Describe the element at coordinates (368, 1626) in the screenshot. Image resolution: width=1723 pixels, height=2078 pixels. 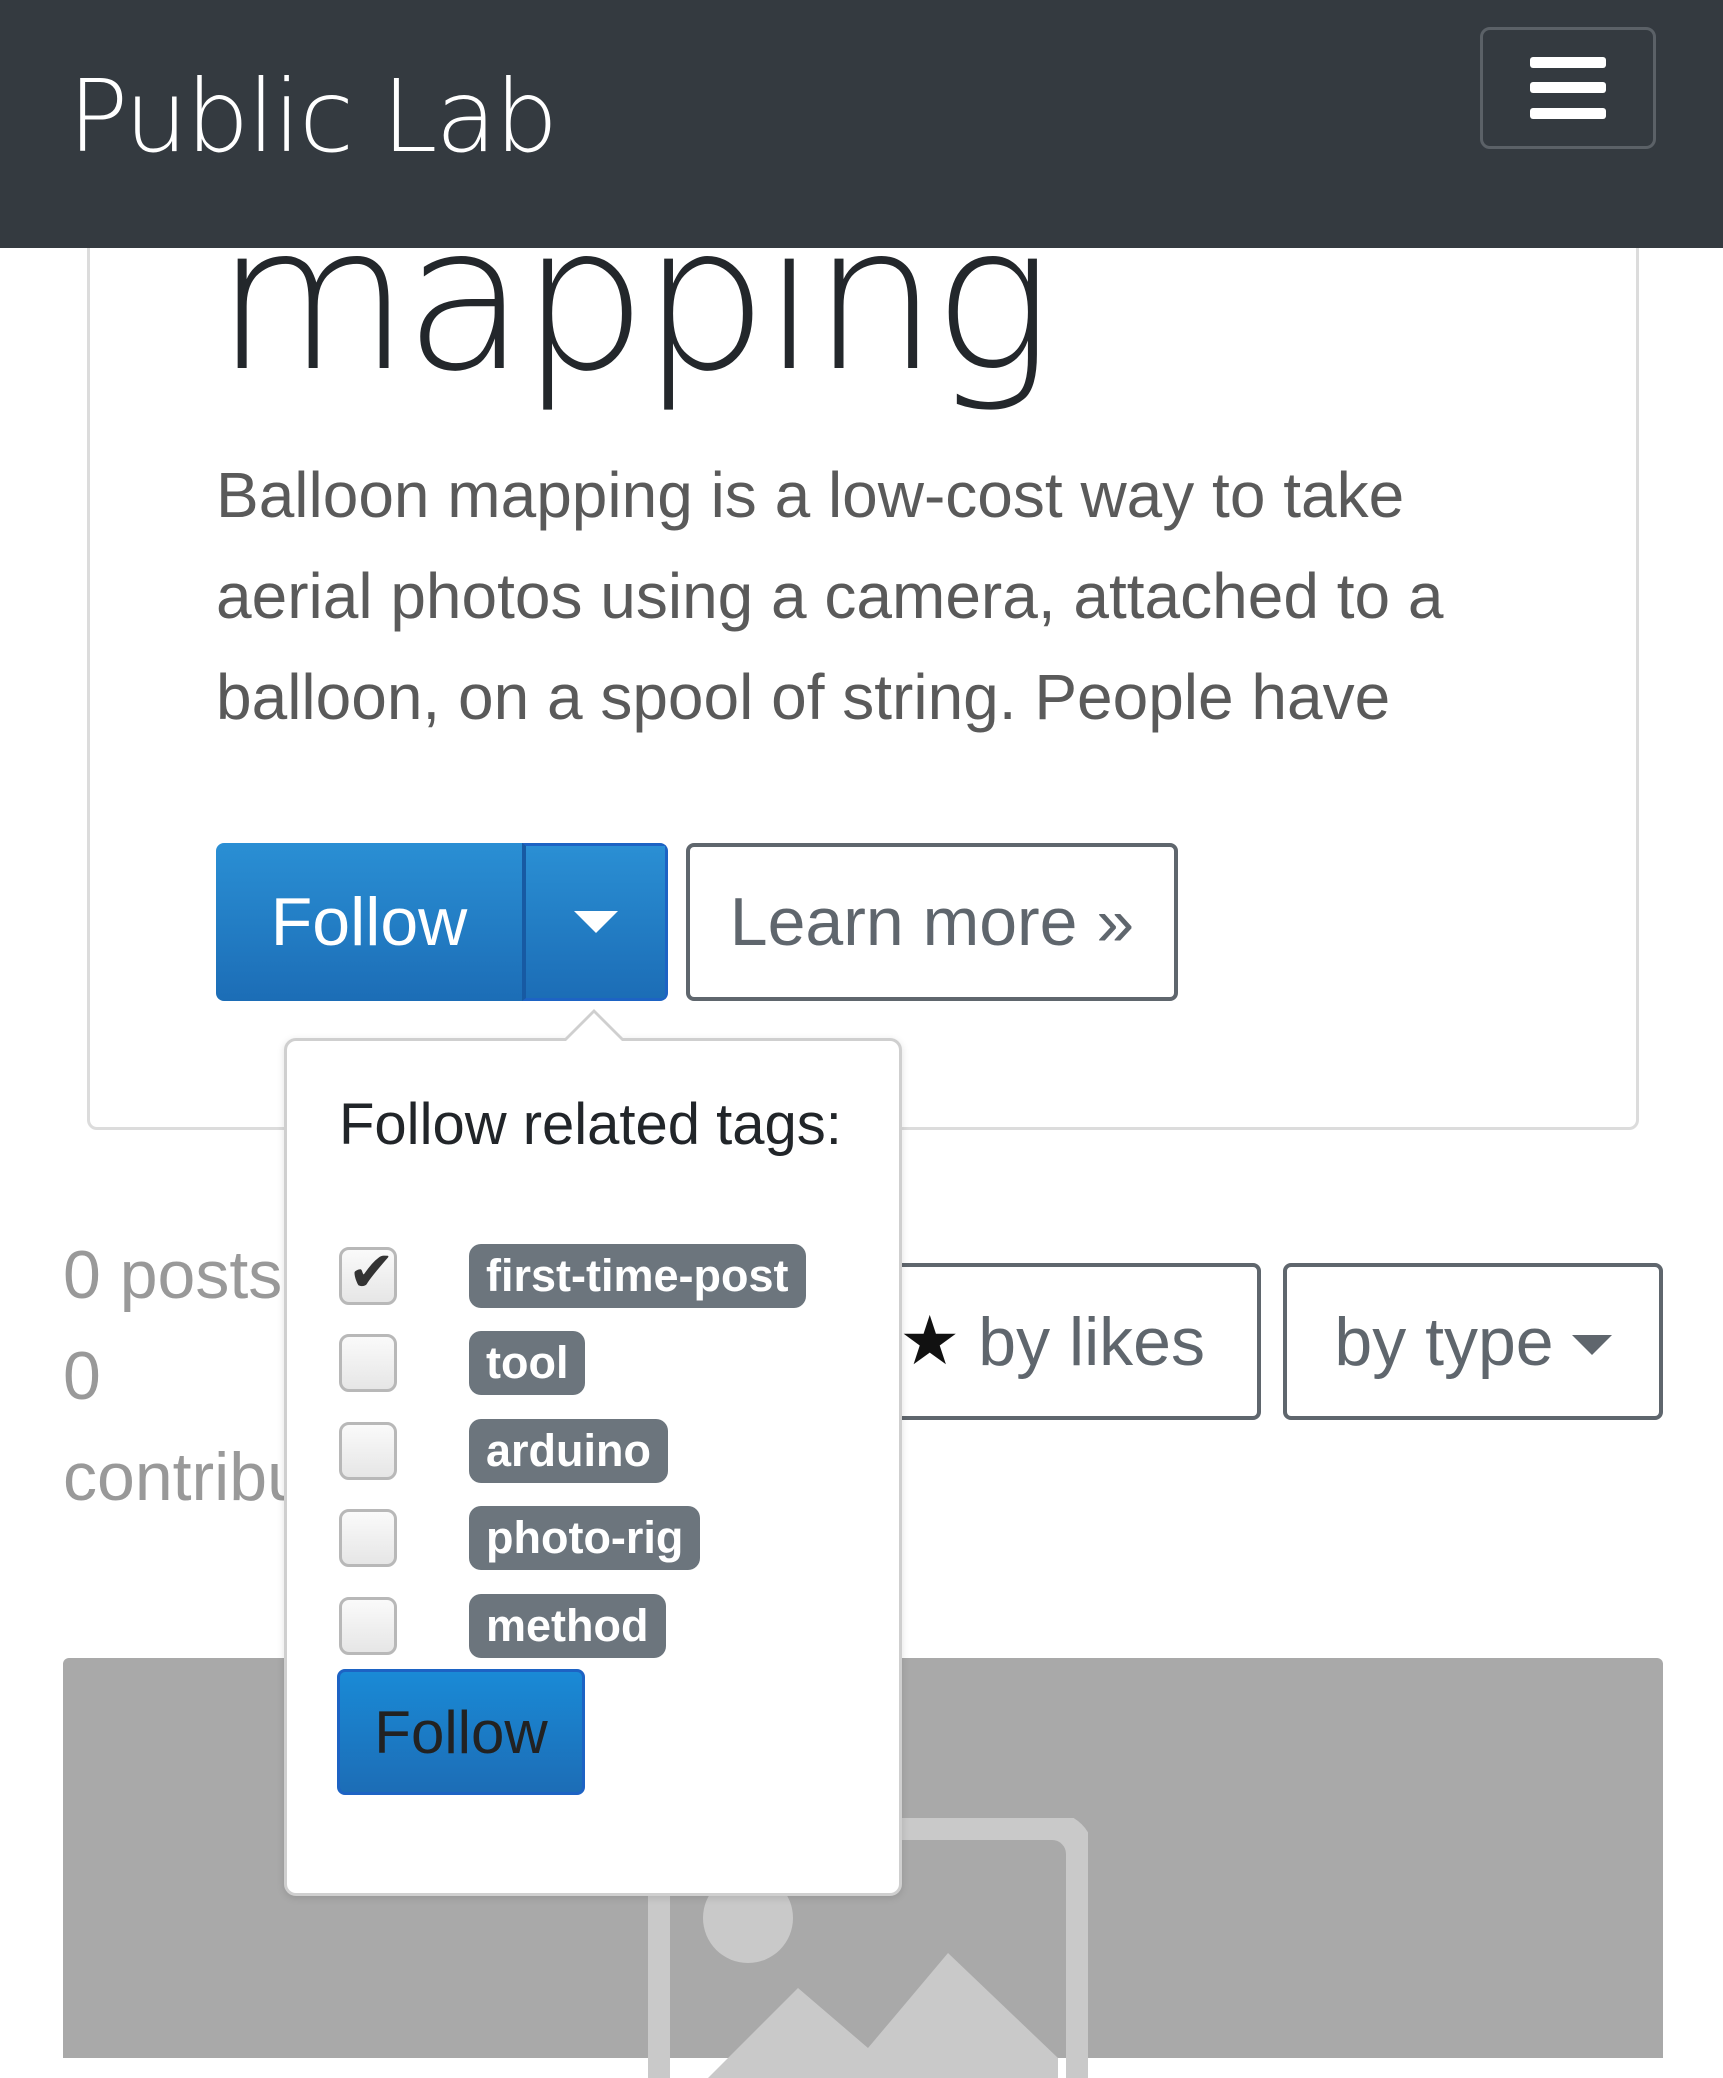
I see `tag-checkbox-method` at that location.